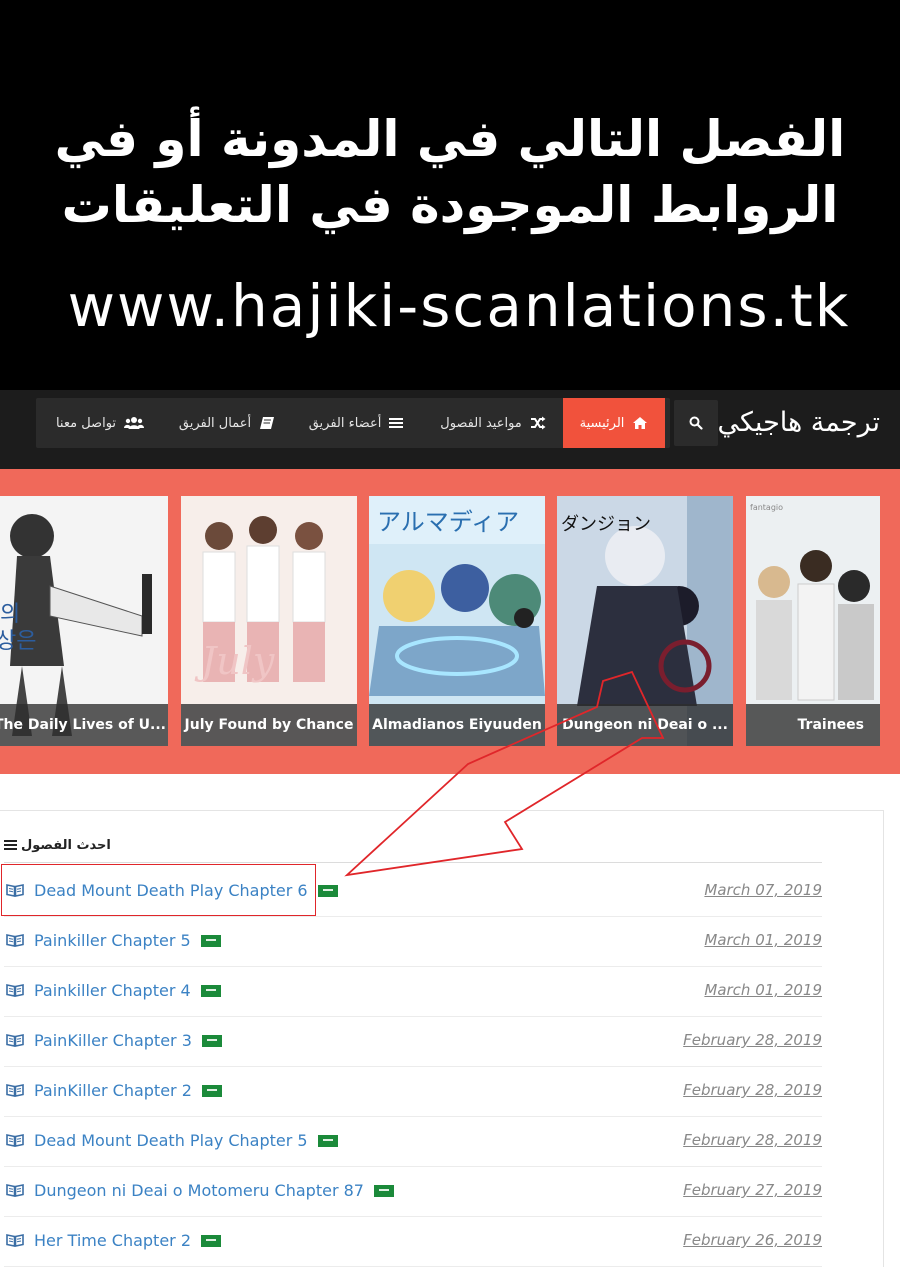 The image size is (900, 1267). I want to click on svg-text: July, so click(234, 661).